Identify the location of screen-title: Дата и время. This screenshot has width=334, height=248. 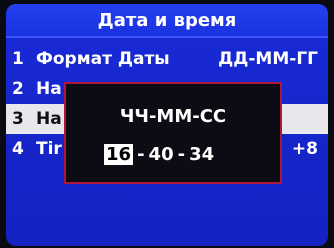
(167, 21).